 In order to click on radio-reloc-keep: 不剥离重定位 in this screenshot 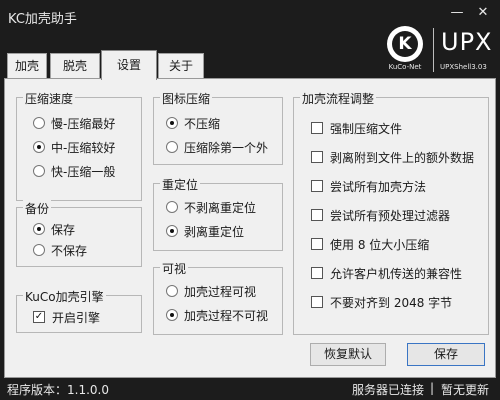, I will do `click(211, 207)`.